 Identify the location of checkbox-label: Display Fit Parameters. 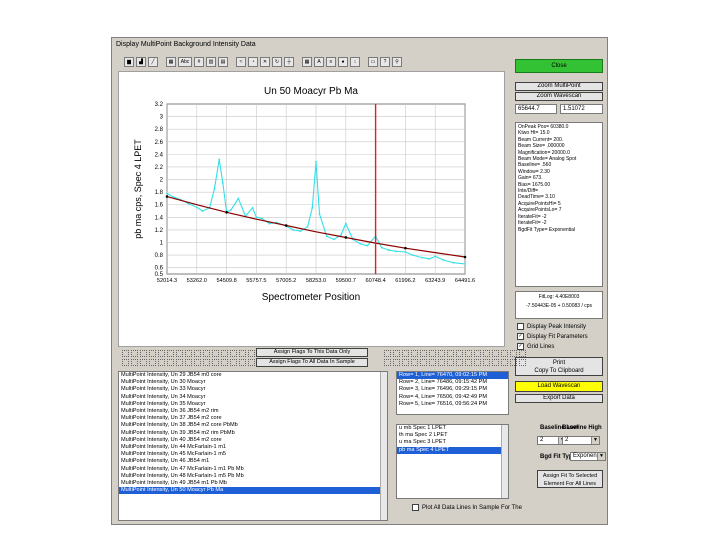
(557, 337).